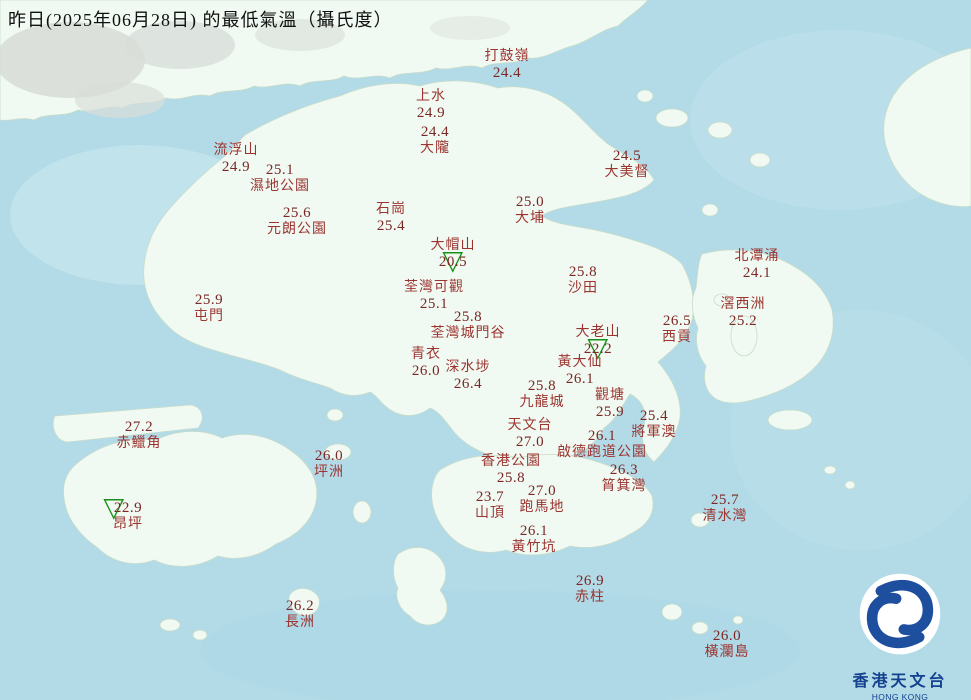  What do you see at coordinates (280, 170) in the screenshot?
I see `station-temperature: ▽25.1` at bounding box center [280, 170].